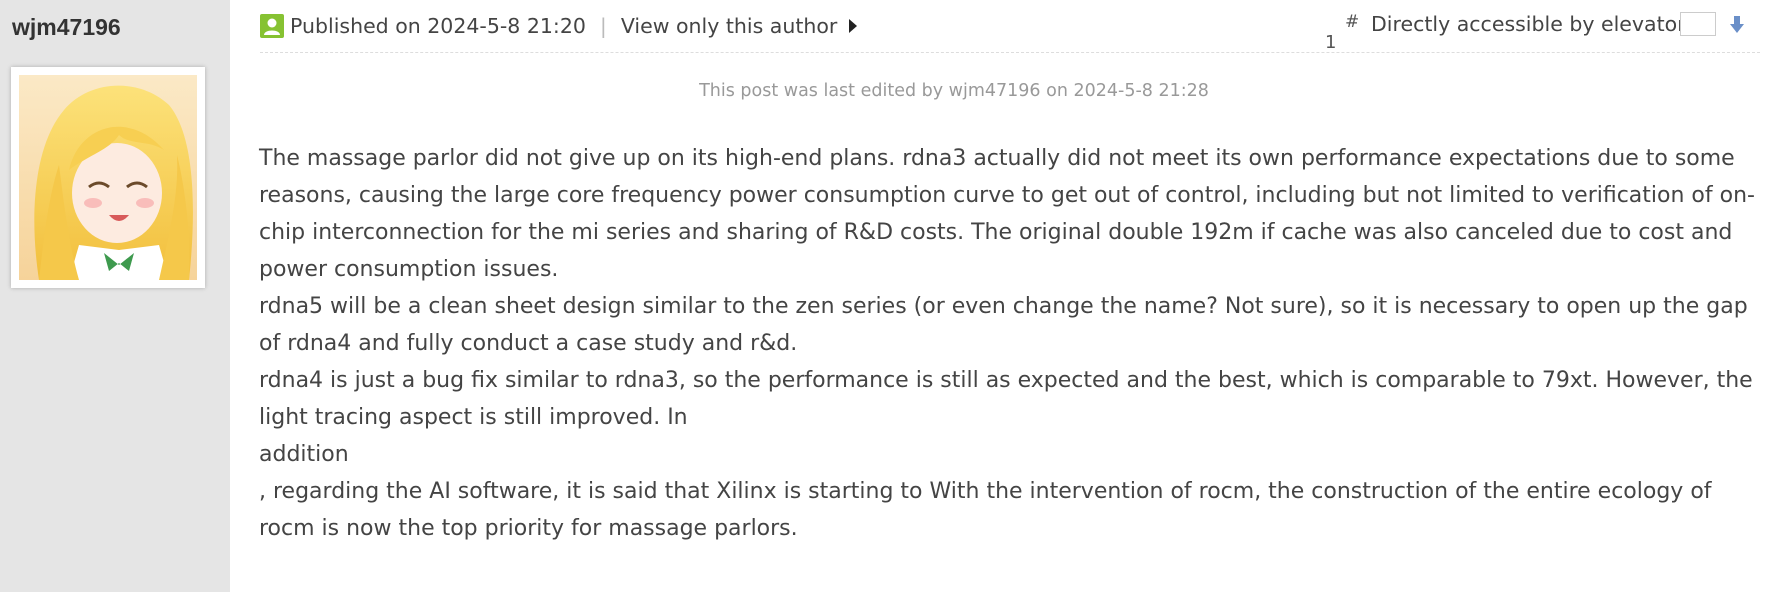 This screenshot has height=592, width=1771. I want to click on publish-time: Published on 2024-5-8 21:20, so click(438, 26).